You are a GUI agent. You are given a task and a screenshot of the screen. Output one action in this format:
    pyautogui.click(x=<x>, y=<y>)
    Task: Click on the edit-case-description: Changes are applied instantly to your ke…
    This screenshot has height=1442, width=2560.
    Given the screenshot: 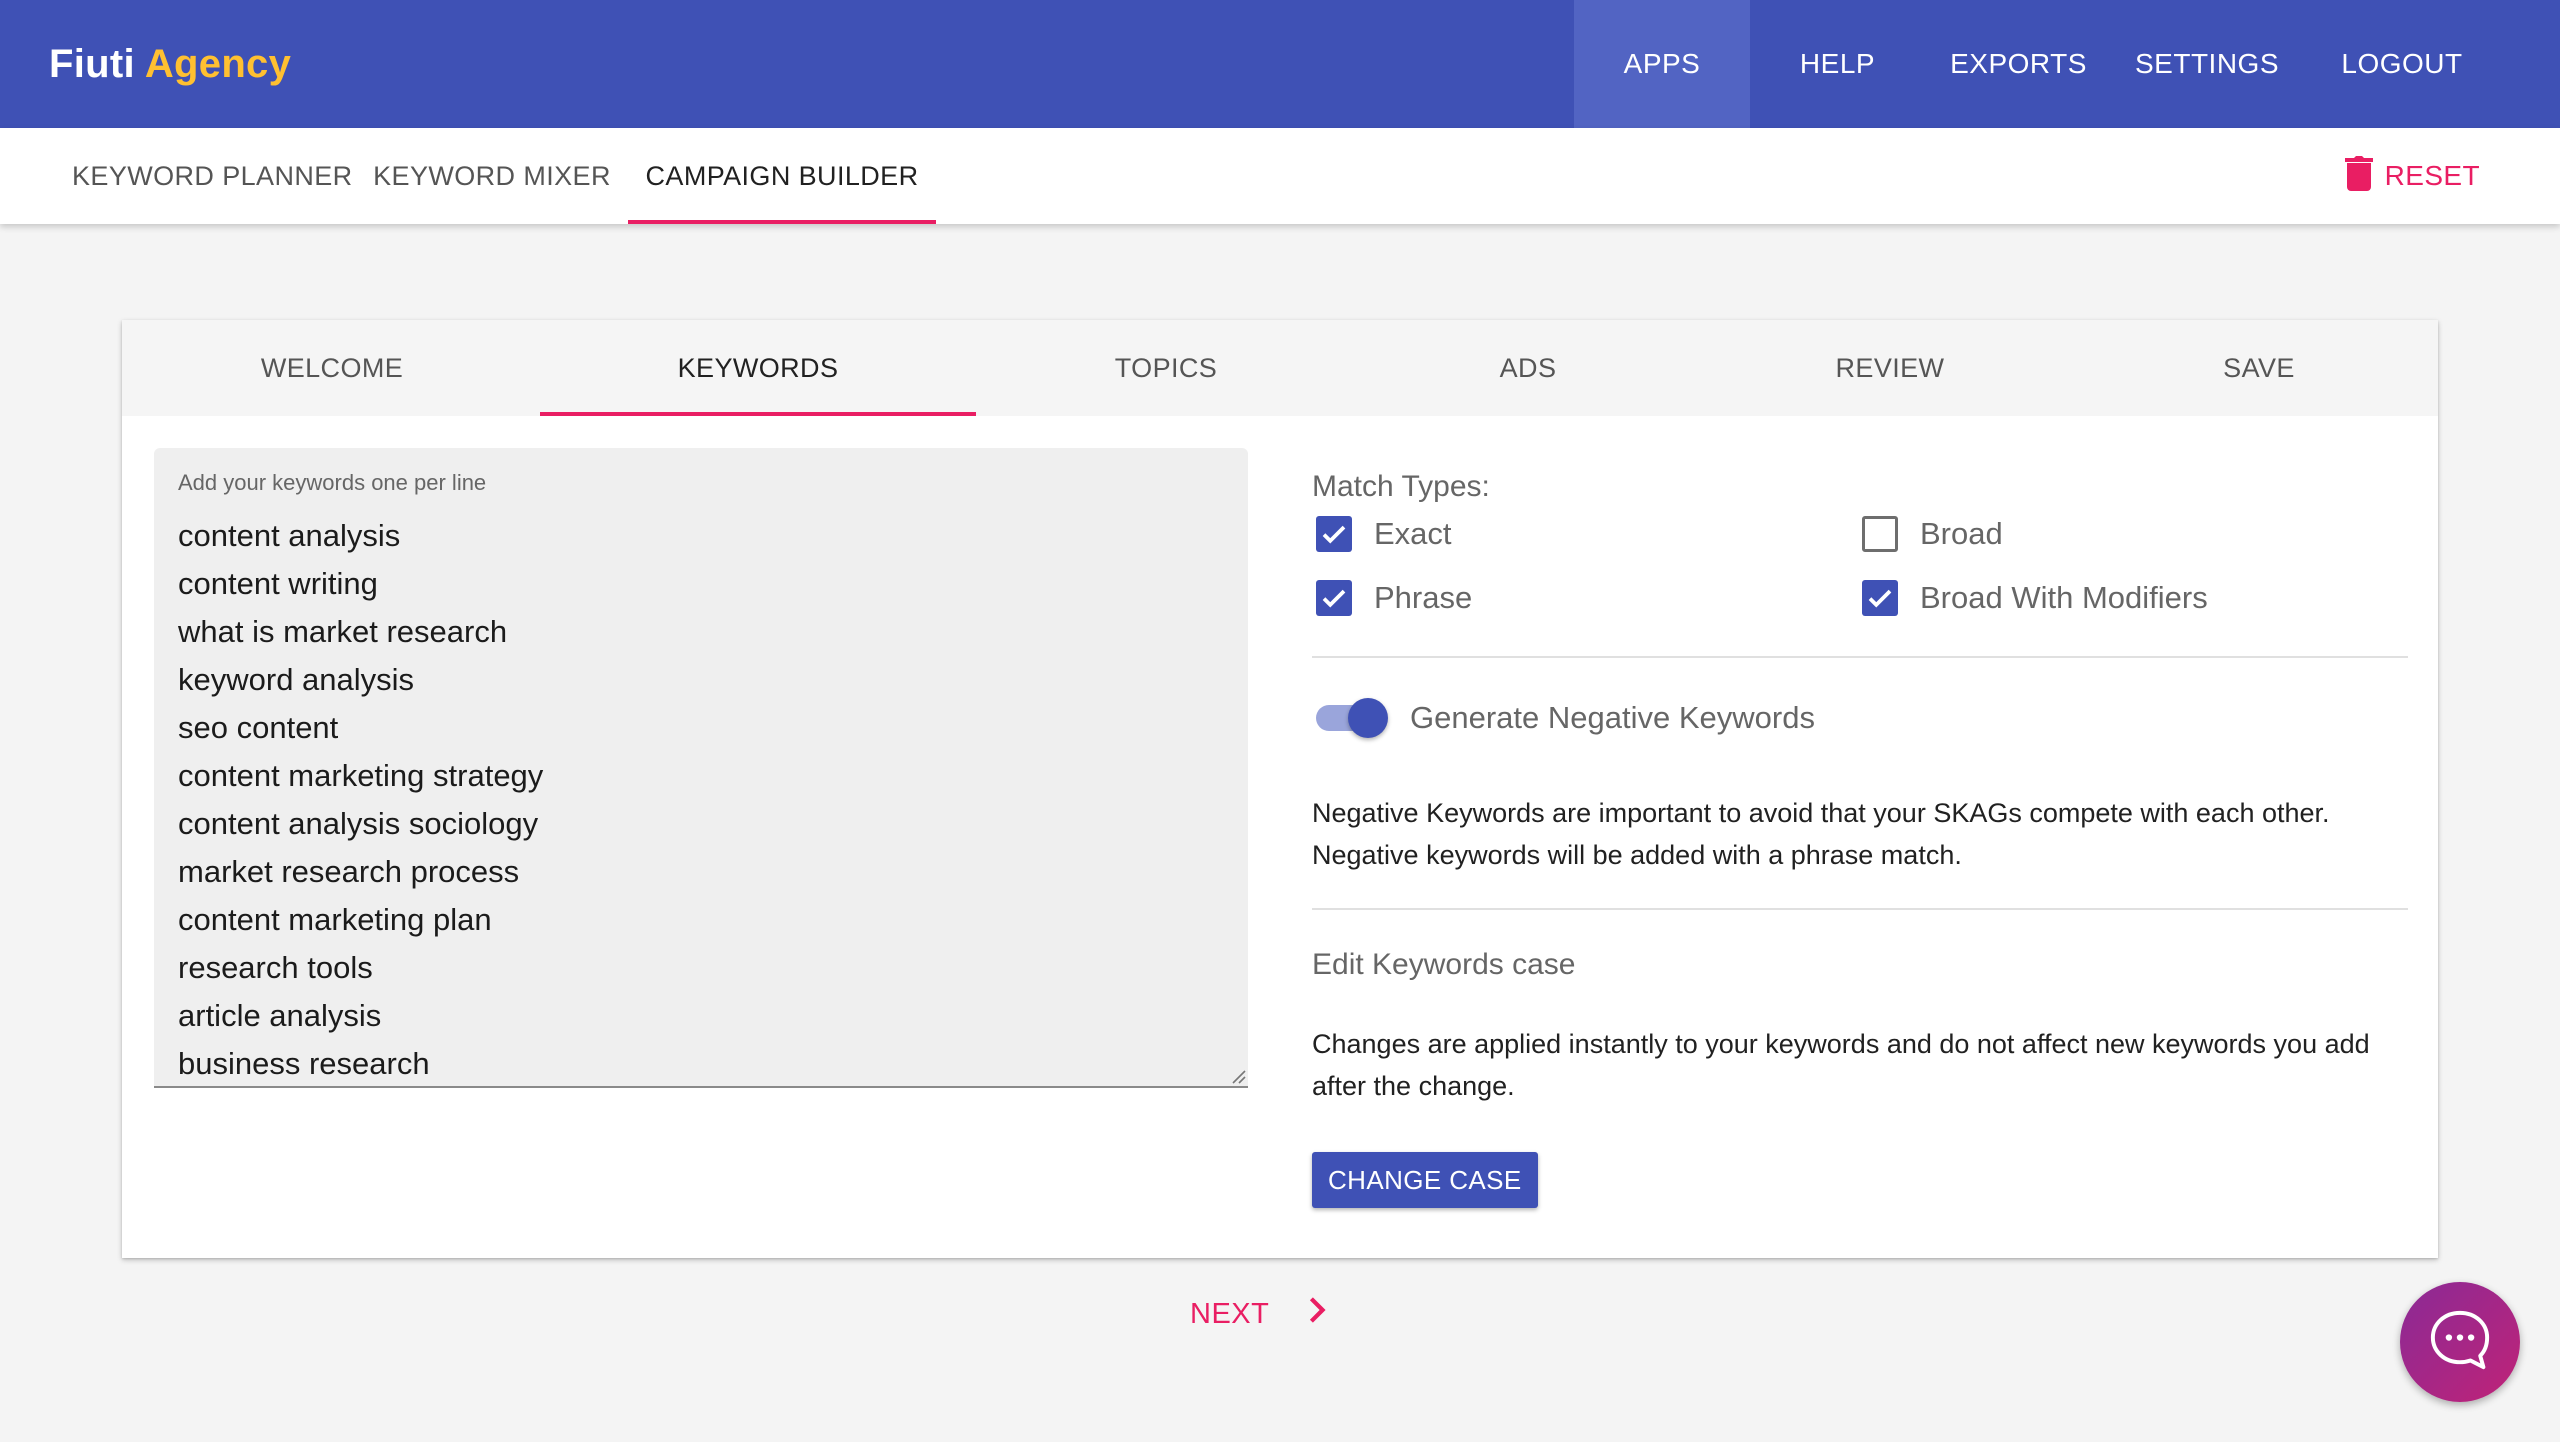 What is the action you would take?
    pyautogui.click(x=1841, y=1065)
    